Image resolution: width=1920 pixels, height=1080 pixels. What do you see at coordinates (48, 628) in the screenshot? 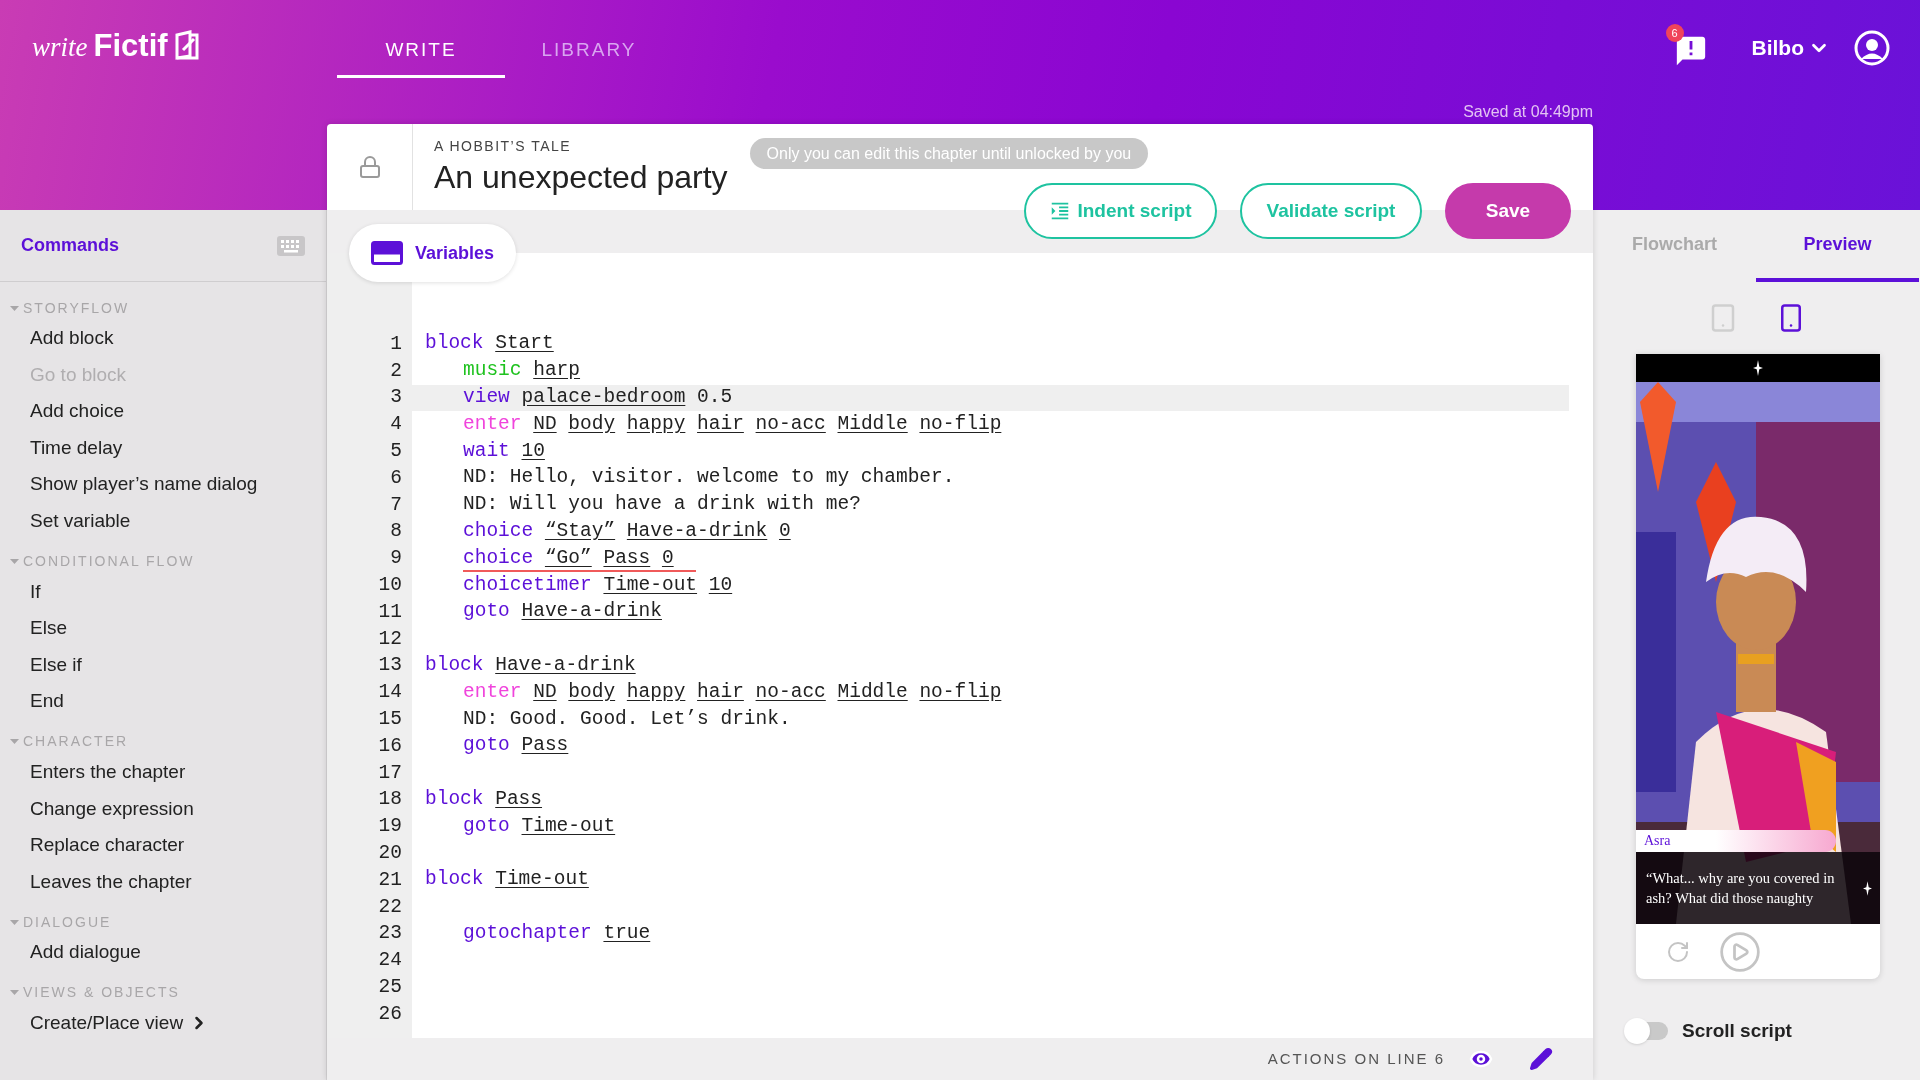
I see `command-item: Else` at bounding box center [48, 628].